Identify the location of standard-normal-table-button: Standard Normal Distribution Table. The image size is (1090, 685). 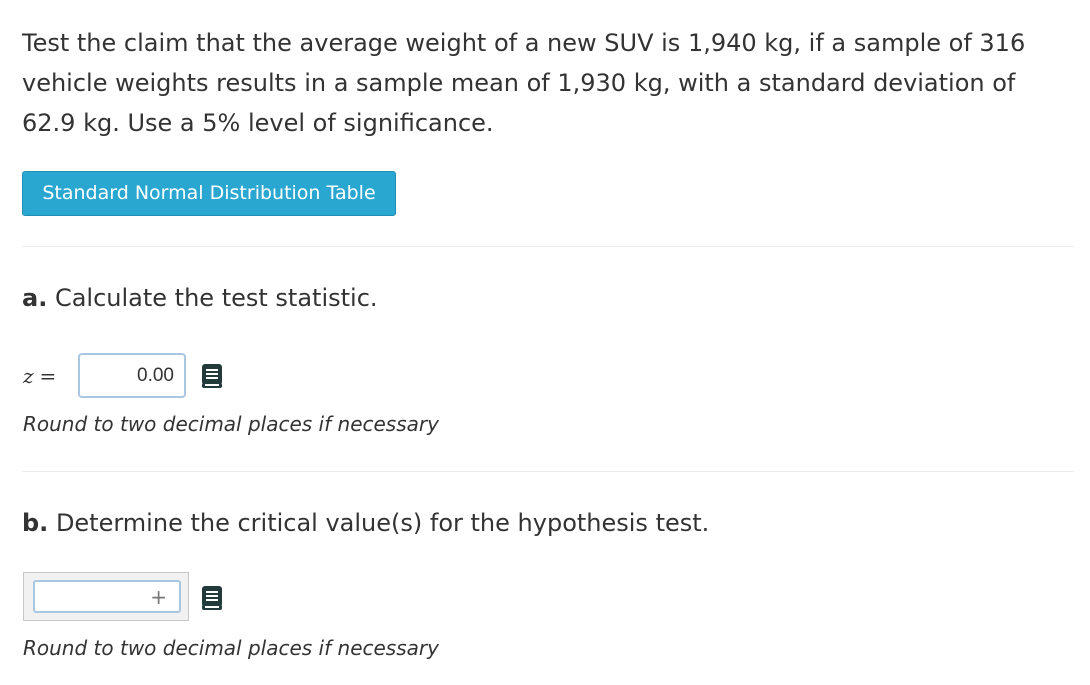
(209, 193).